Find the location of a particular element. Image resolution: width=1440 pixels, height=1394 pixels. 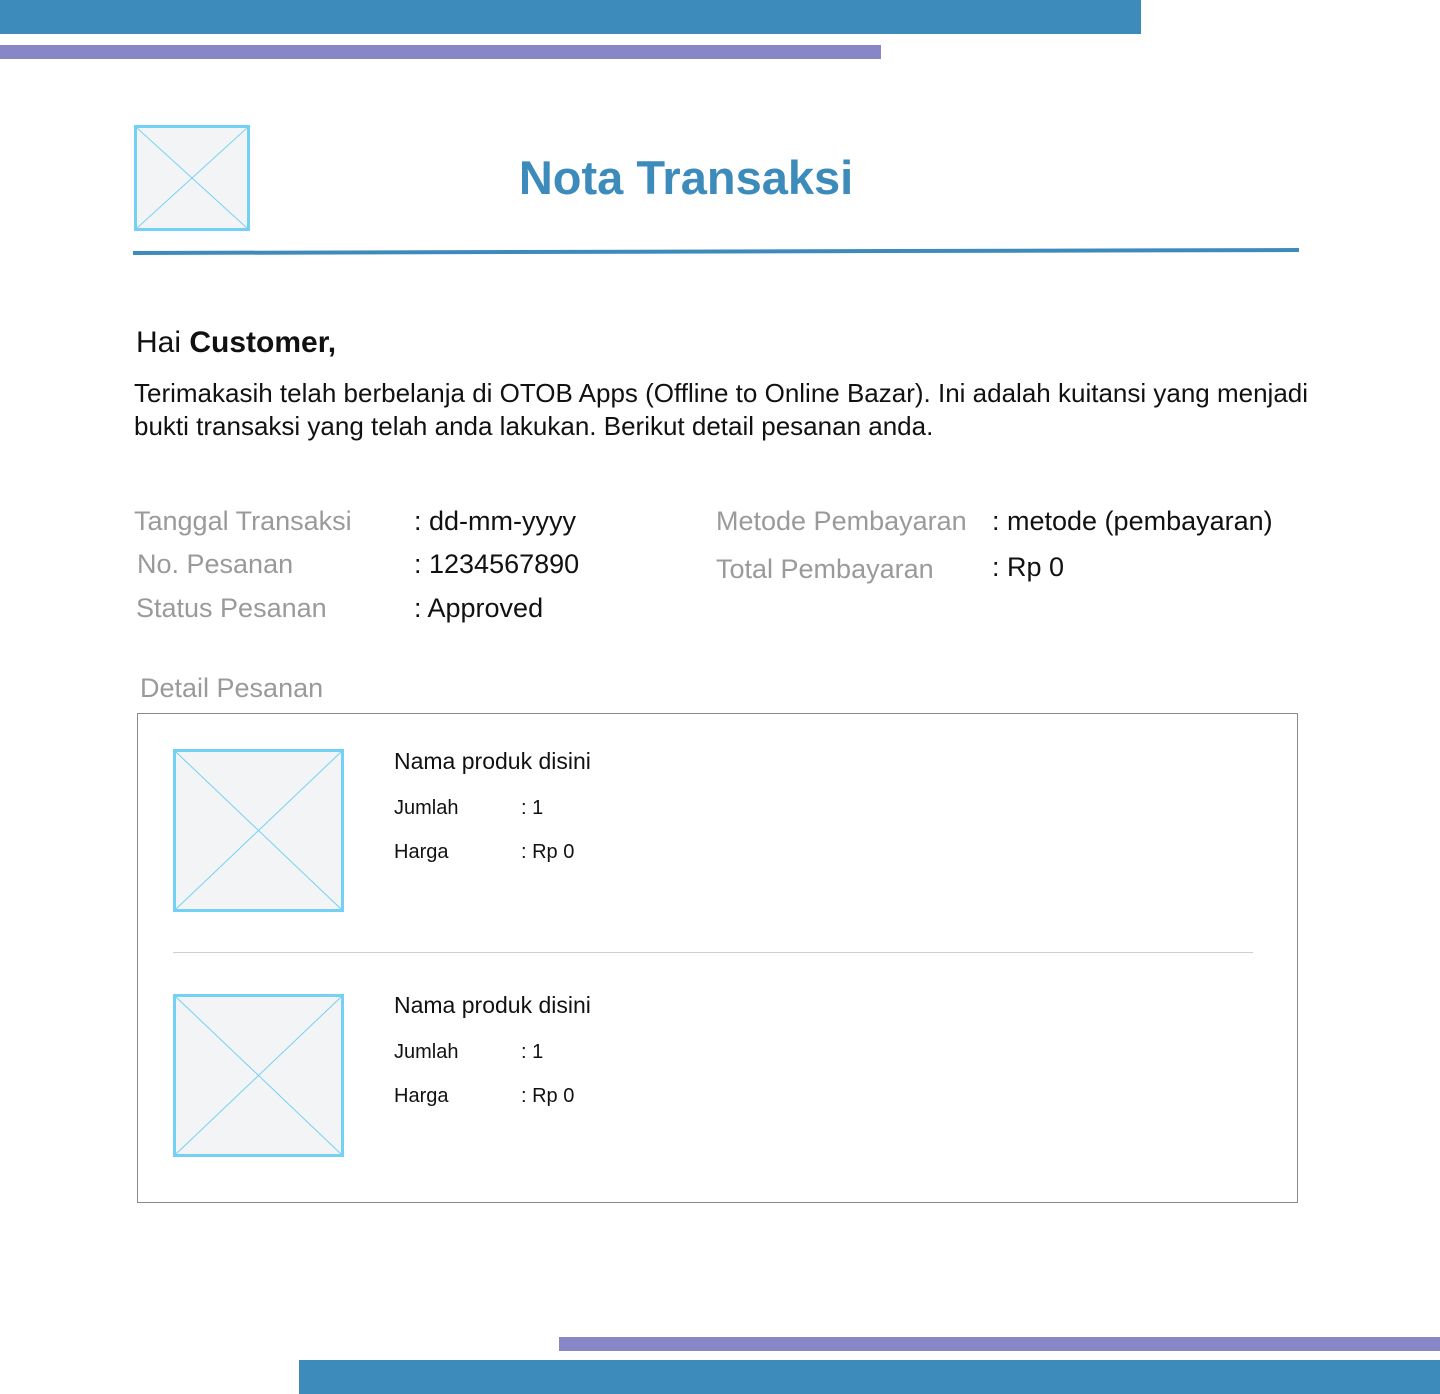

transaction-date-label: Tanggal Transaksi is located at coordinates (243, 521).